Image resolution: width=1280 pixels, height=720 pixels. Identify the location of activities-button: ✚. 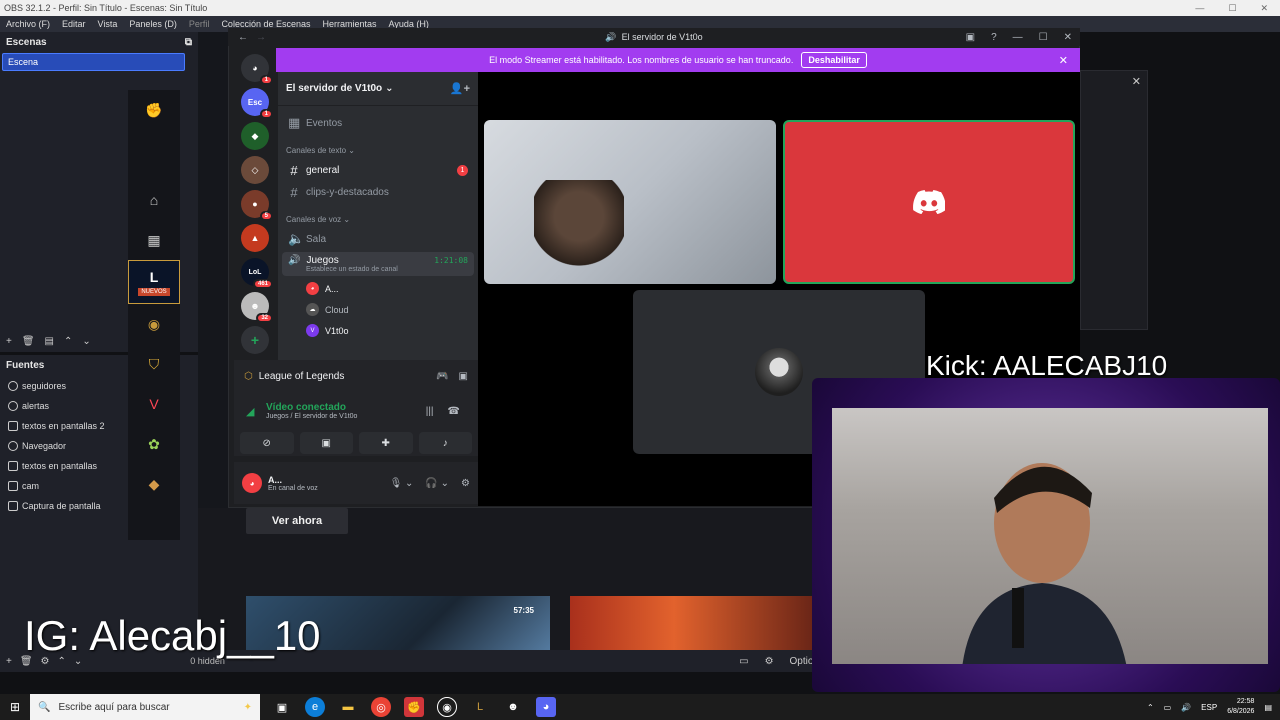
(386, 443).